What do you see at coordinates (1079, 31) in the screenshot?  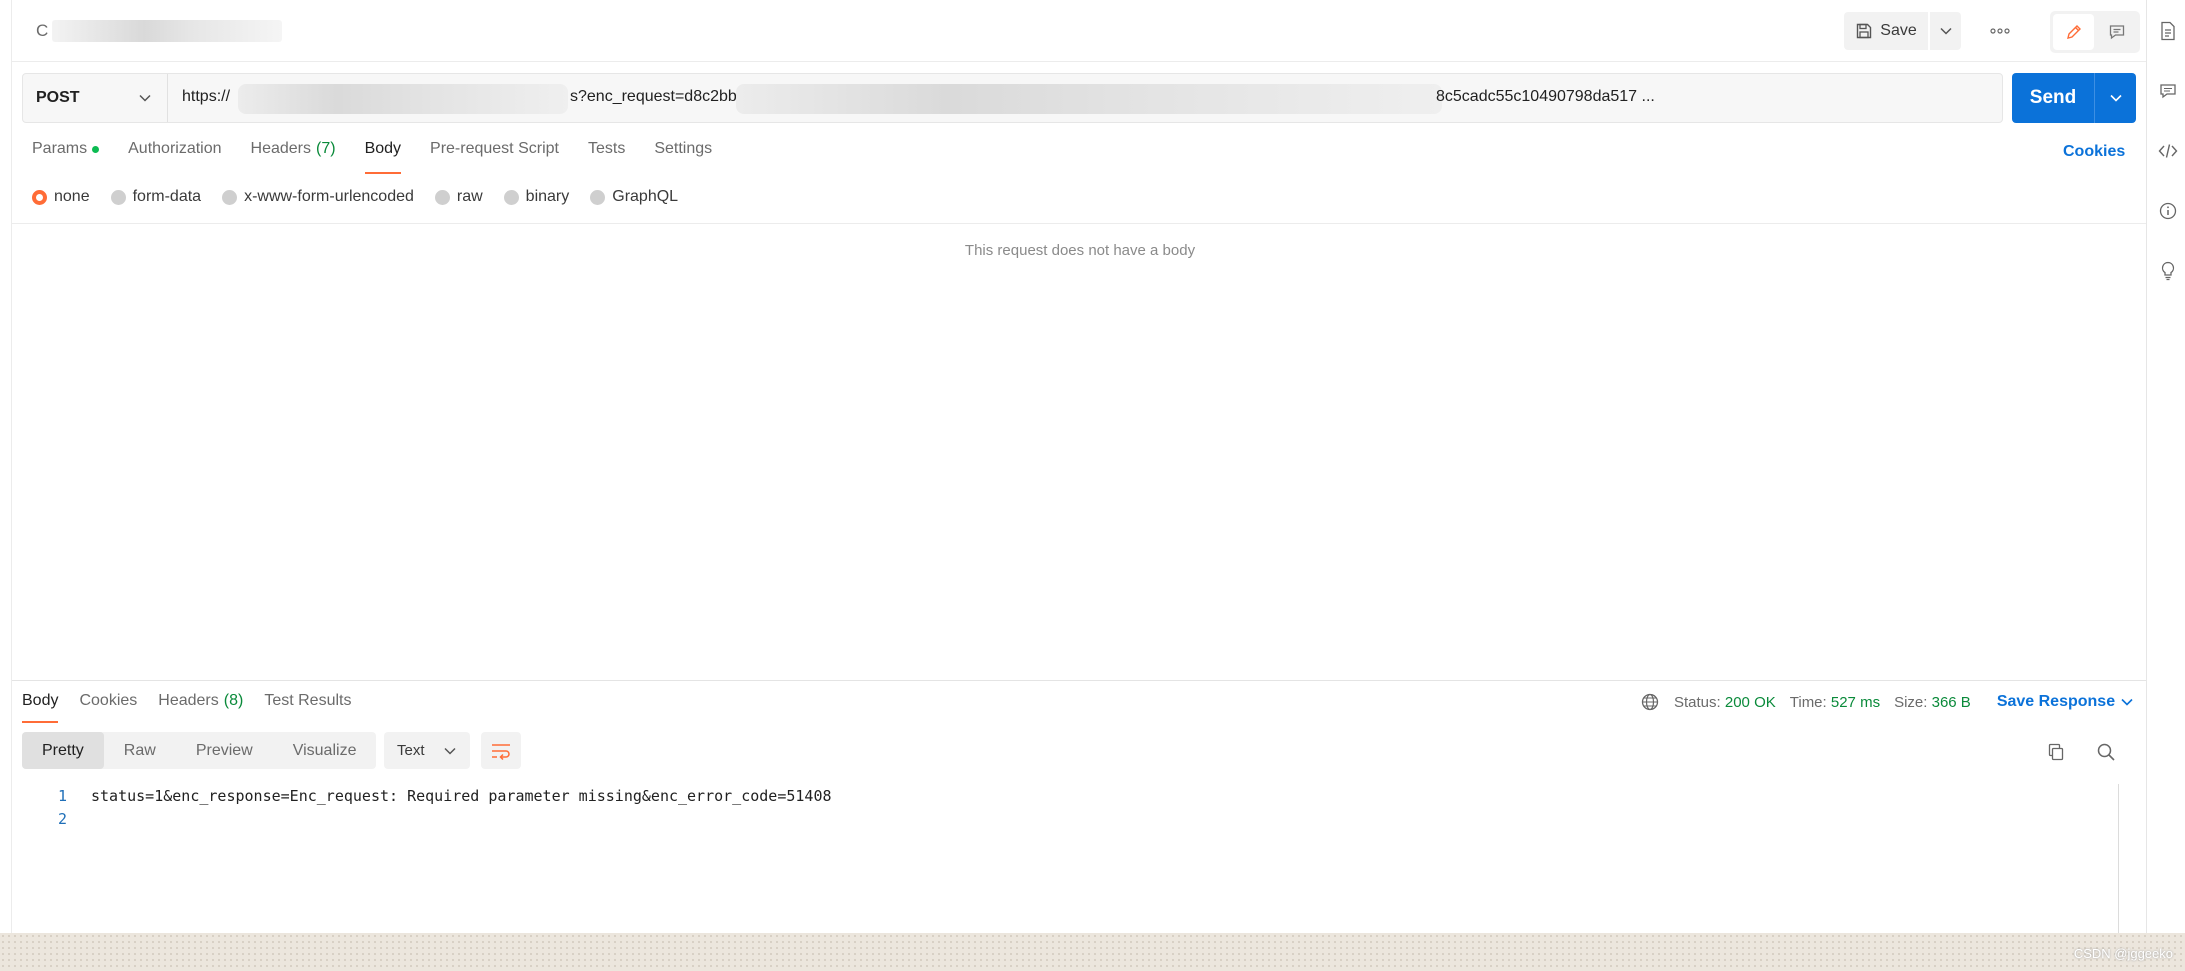 I see `request-header: C Save` at bounding box center [1079, 31].